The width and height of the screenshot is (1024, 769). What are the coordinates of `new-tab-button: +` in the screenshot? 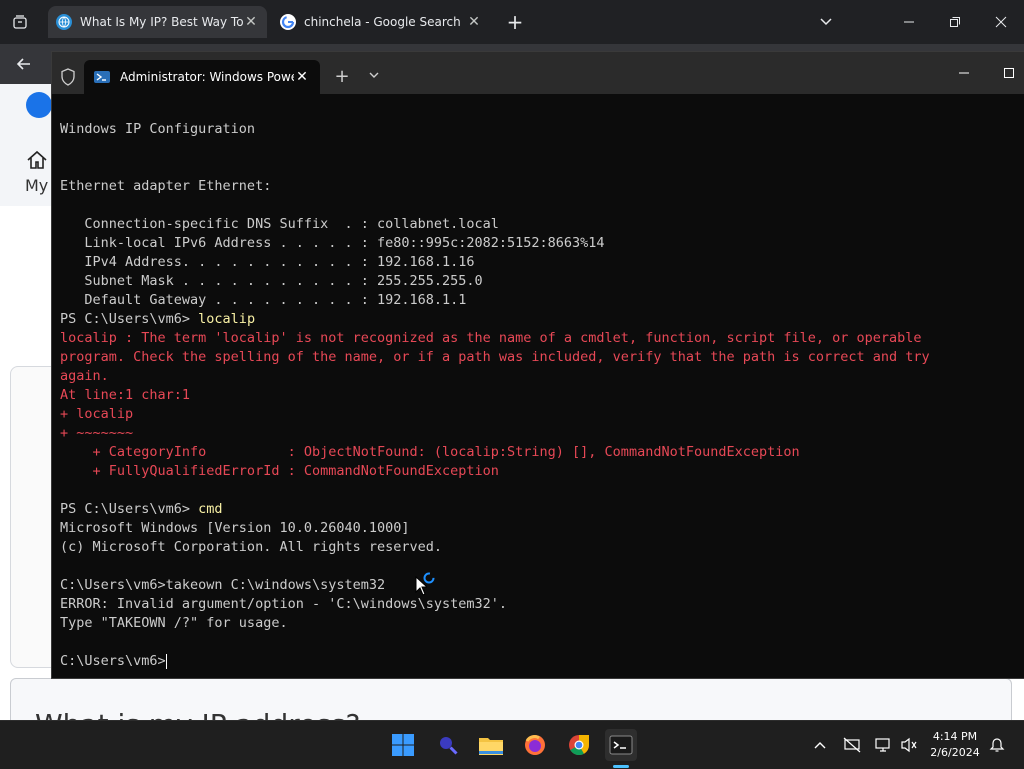 It's located at (515, 22).